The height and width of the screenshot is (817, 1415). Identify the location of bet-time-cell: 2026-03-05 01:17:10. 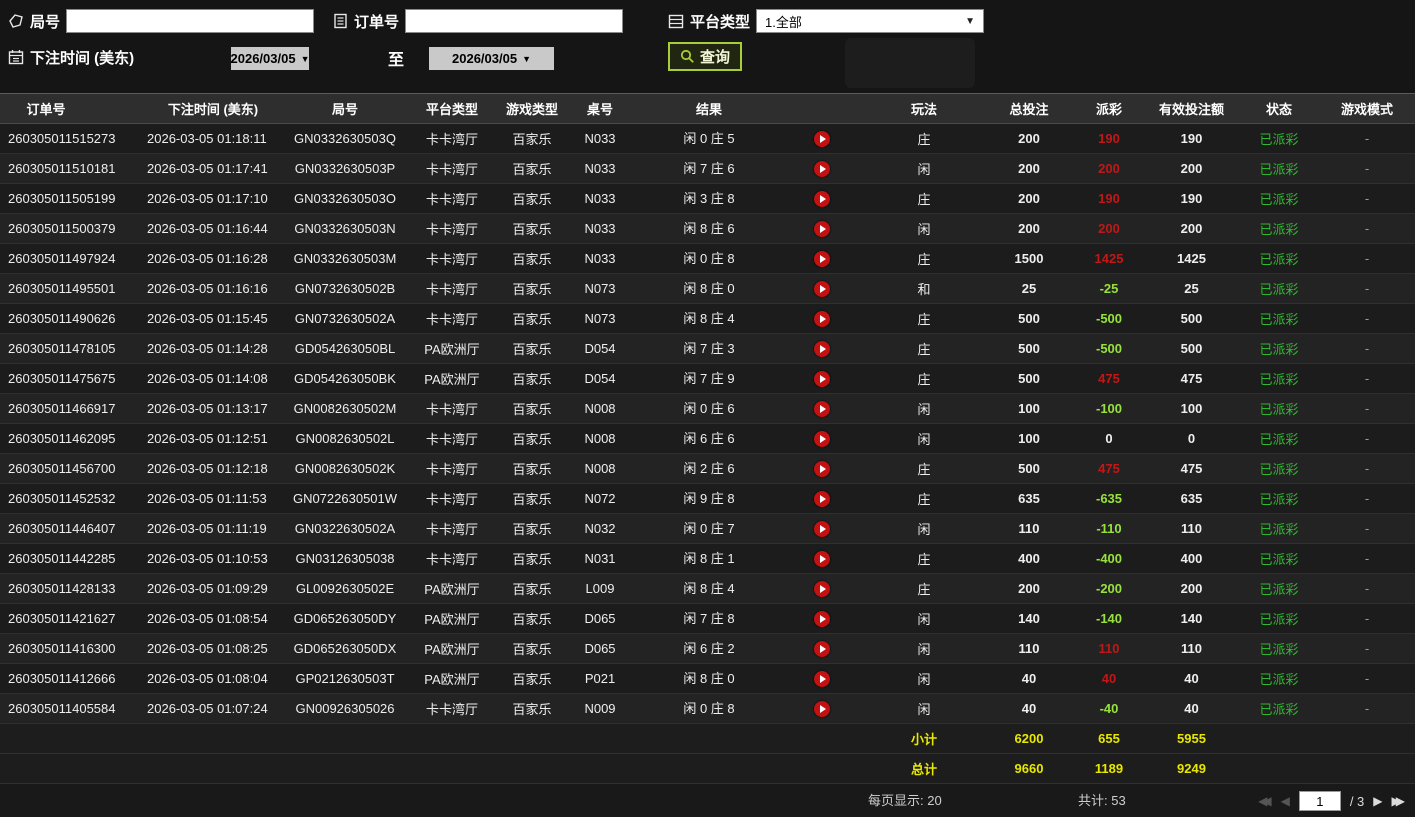
(213, 198).